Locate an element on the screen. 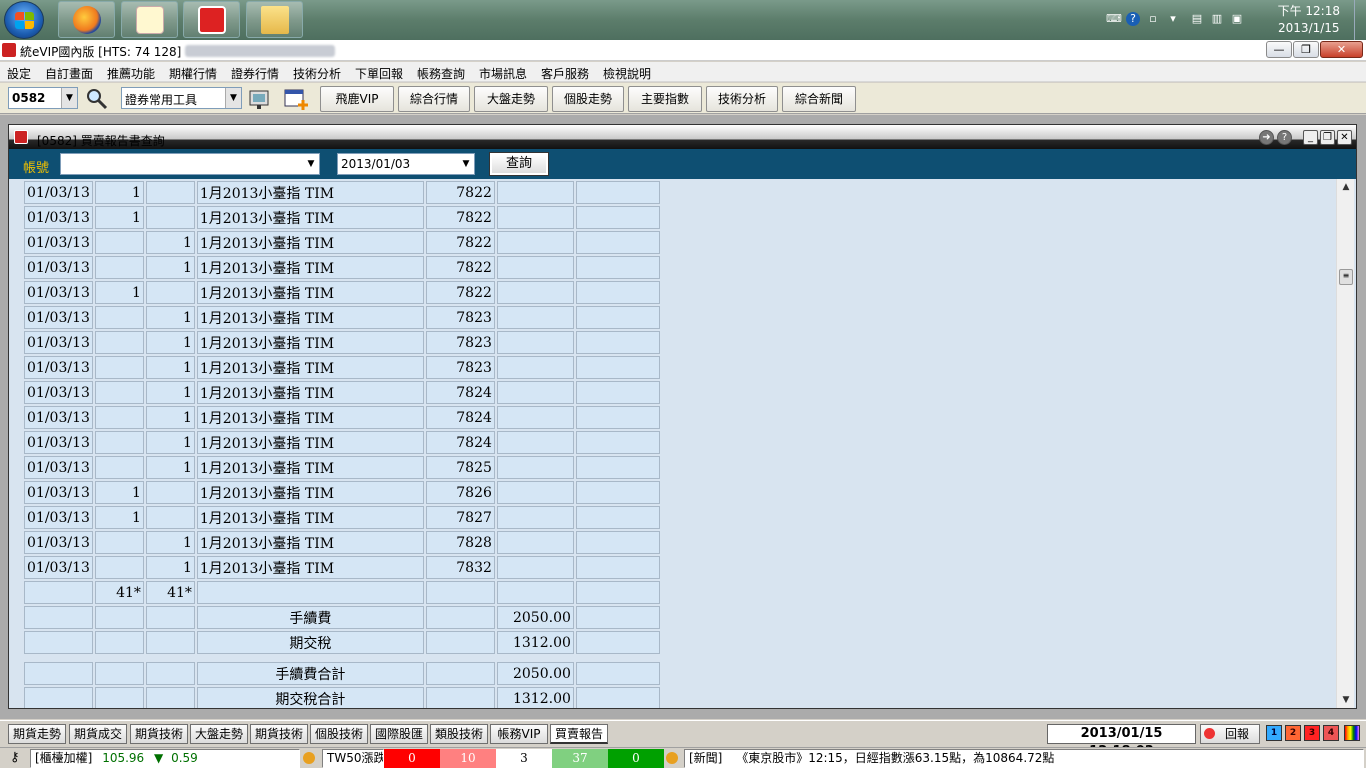 The height and width of the screenshot is (768, 1366). tray-expand-icon: ▾ is located at coordinates (1173, 19).